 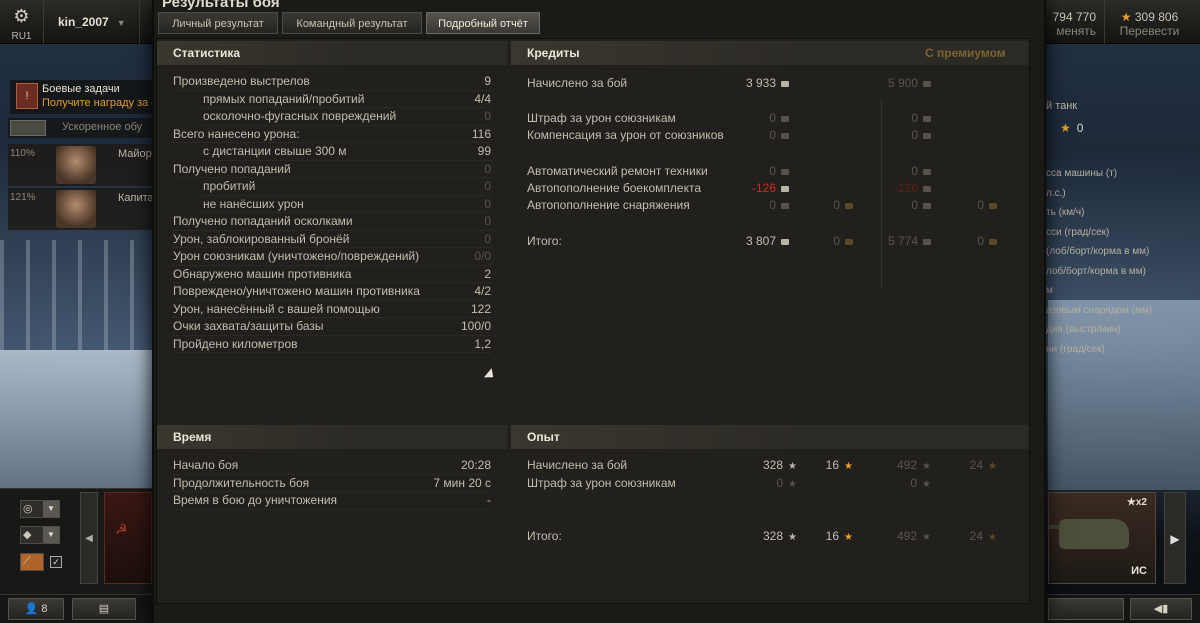 What do you see at coordinates (236, 133) in the screenshot?
I see `stat-label: Всего нанесено урона:` at bounding box center [236, 133].